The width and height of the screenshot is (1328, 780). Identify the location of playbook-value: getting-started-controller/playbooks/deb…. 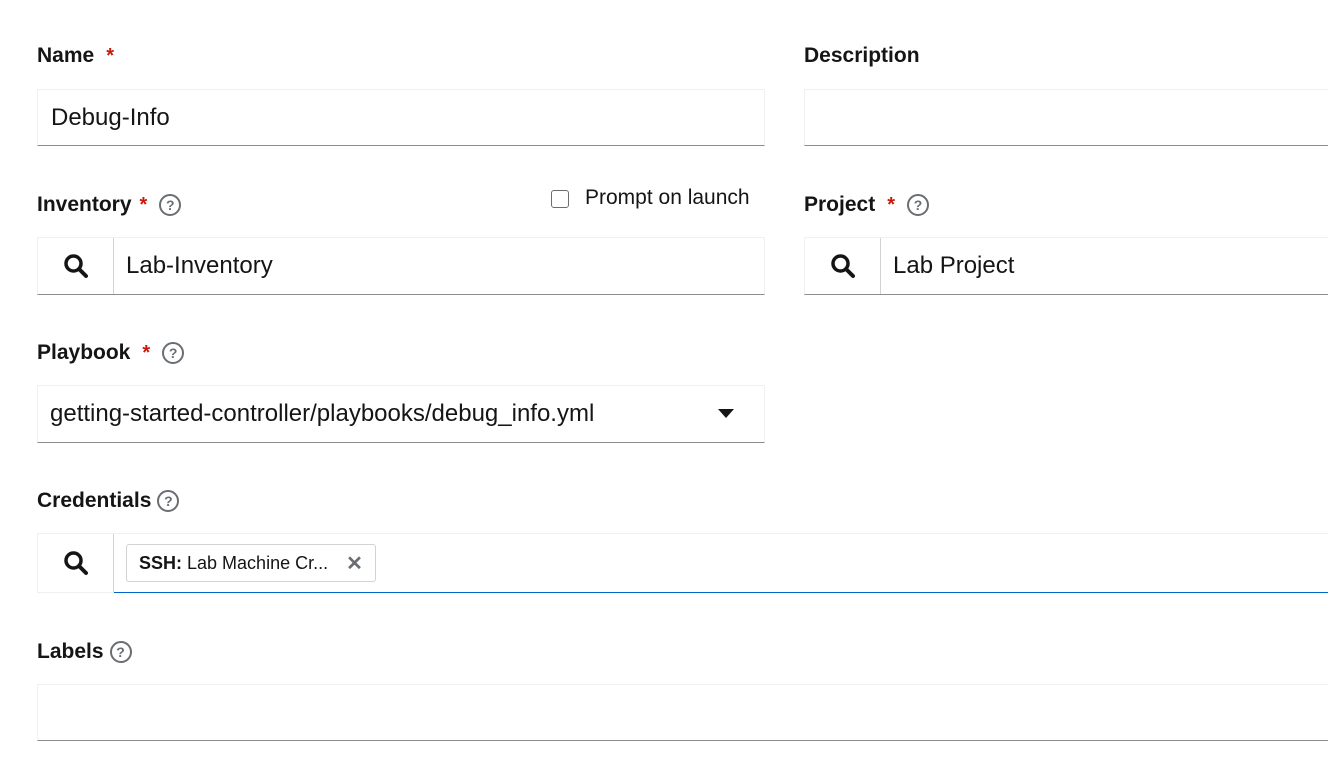
(322, 413).